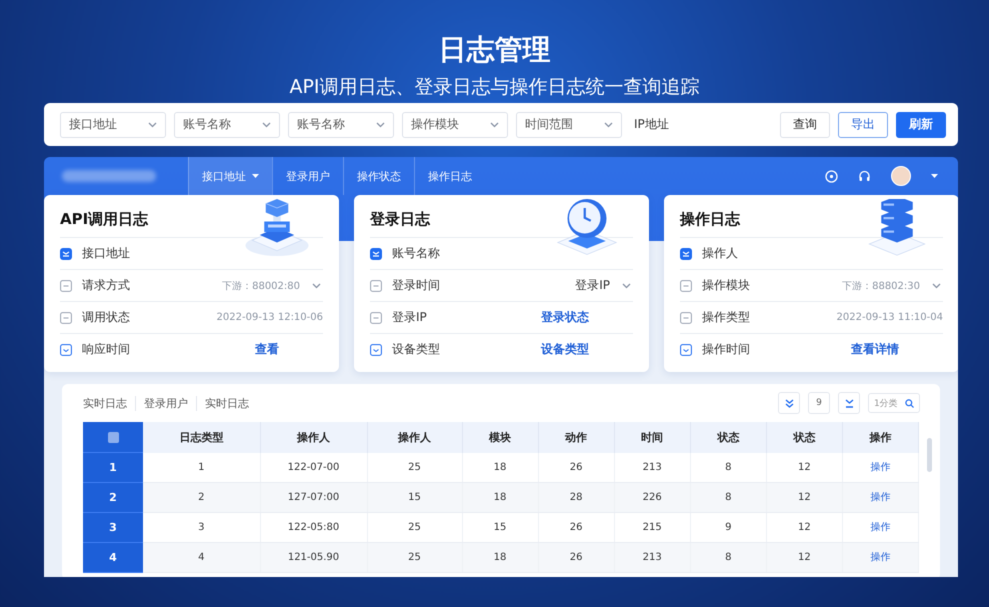  What do you see at coordinates (105, 219) in the screenshot?
I see `card-title: API调用日志` at bounding box center [105, 219].